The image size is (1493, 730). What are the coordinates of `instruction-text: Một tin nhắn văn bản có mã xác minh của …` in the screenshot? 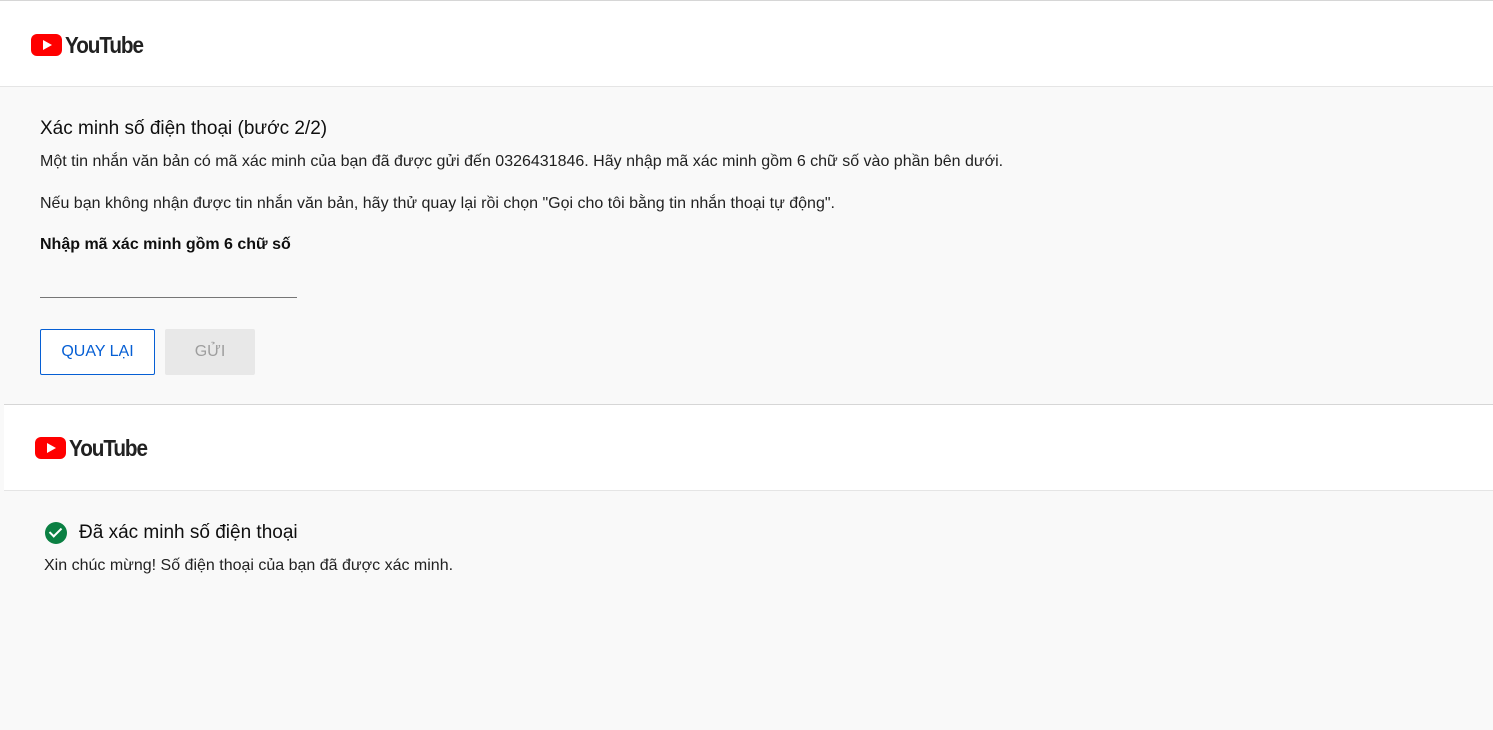 It's located at (522, 161).